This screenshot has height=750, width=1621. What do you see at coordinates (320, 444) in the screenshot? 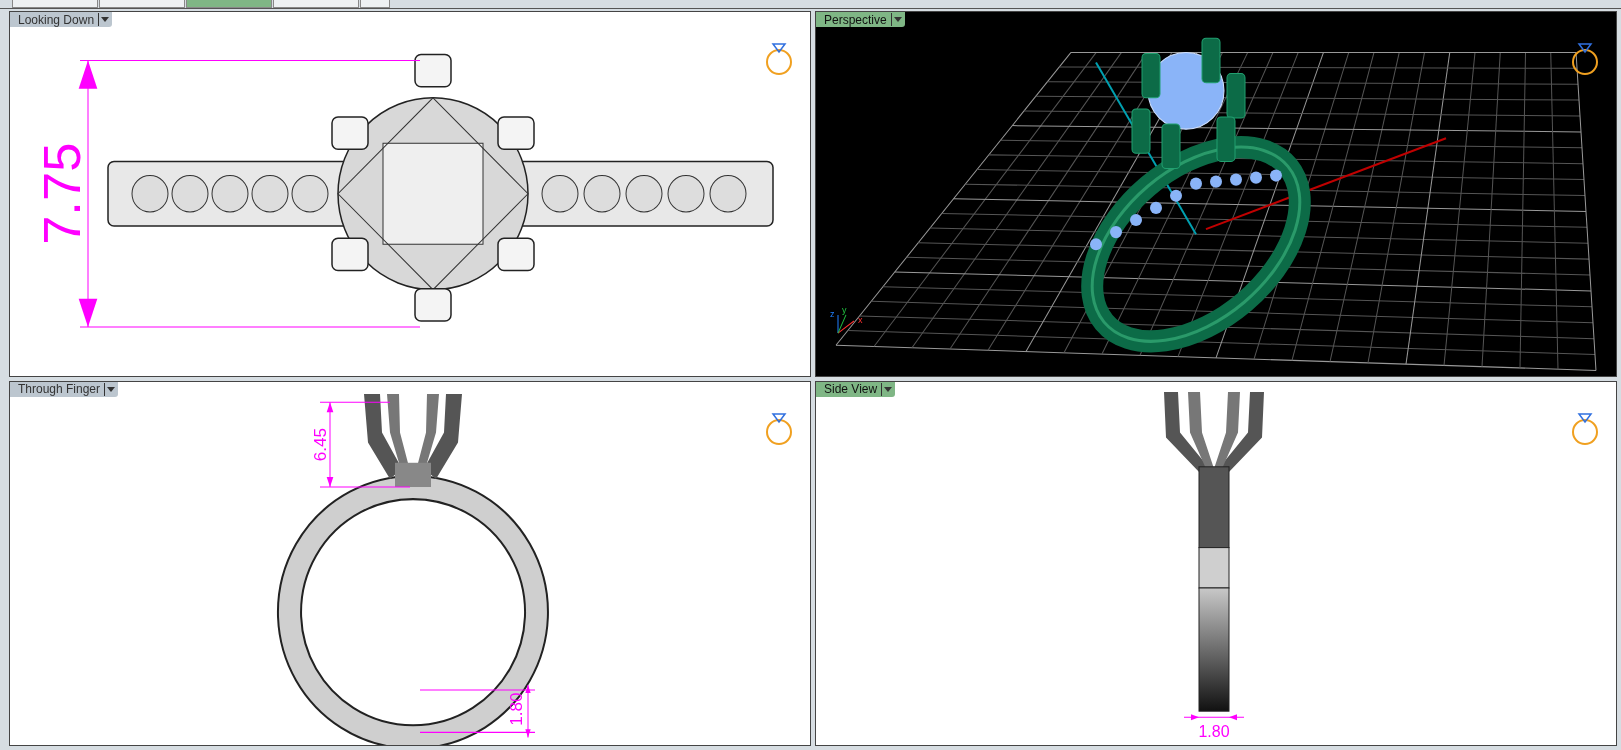
I see `dimension-label: 6.45` at bounding box center [320, 444].